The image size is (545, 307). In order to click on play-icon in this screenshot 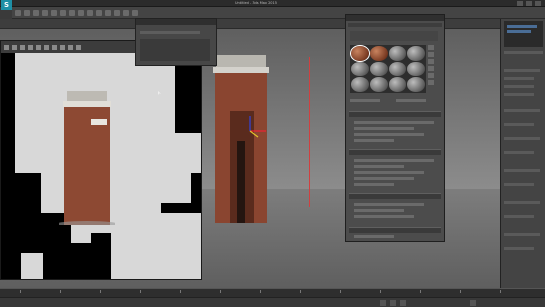, I will do `click(383, 303)`.